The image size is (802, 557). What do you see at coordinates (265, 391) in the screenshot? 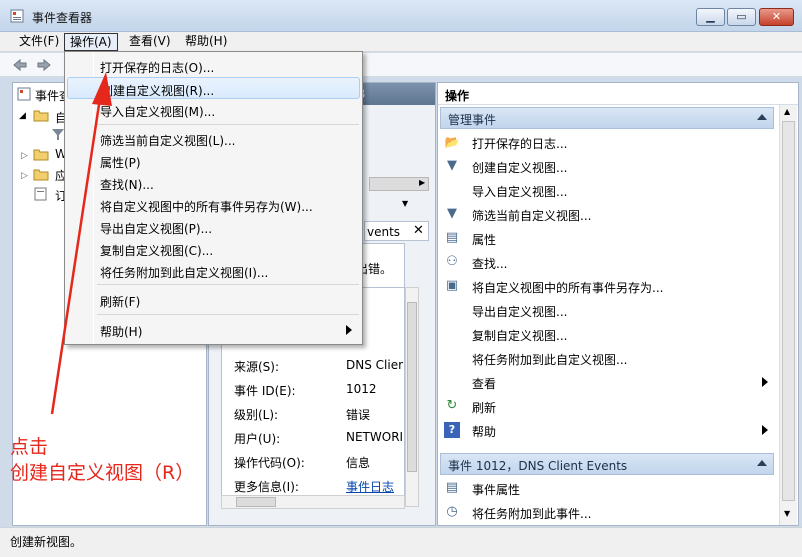
I see `detail-label: 事件 ID(E):` at bounding box center [265, 391].